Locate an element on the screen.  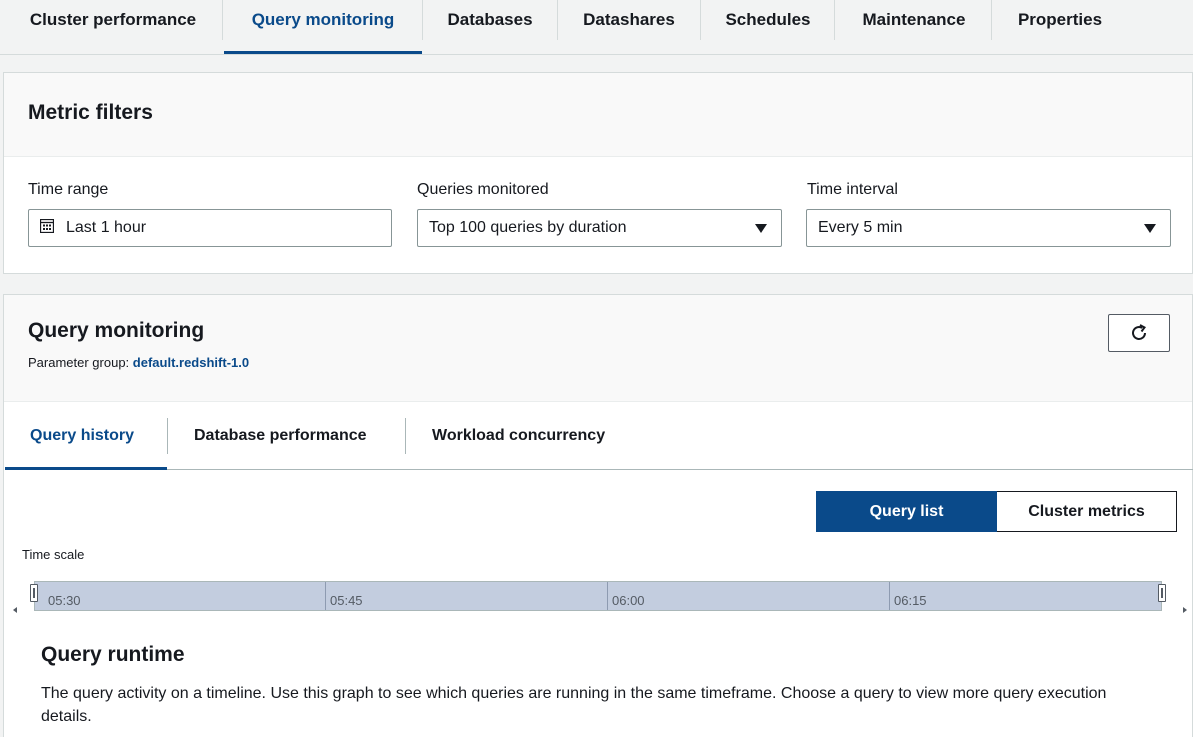
active-tab-indicator is located at coordinates (323, 52).